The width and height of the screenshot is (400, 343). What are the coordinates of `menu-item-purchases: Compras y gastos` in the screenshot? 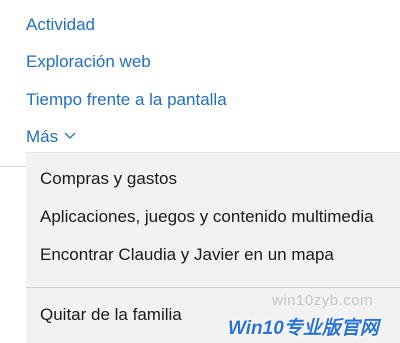 It's located at (108, 179).